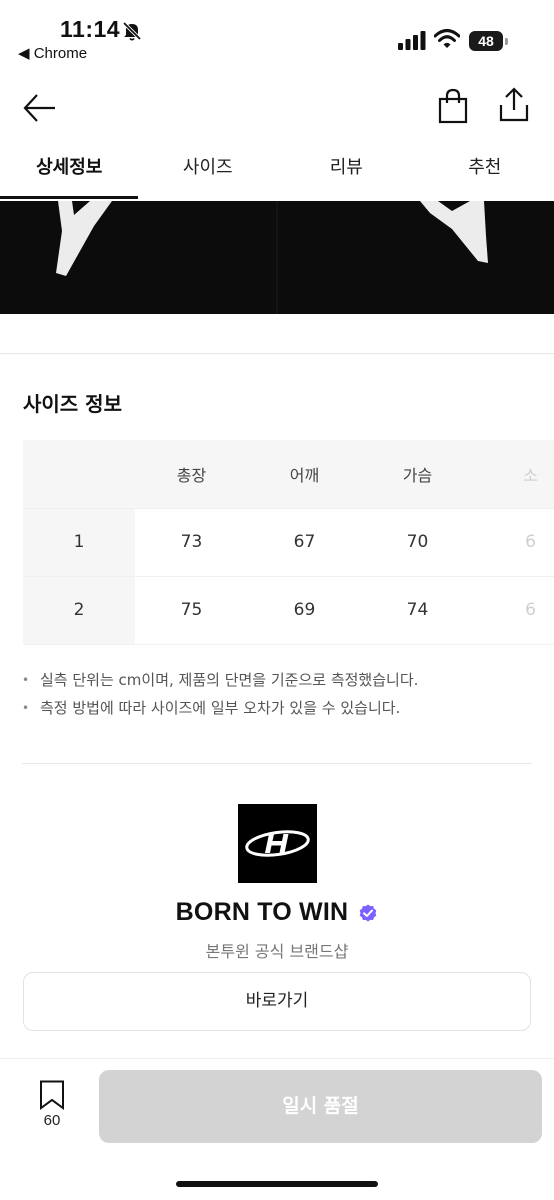  I want to click on product-image, so click(277, 257).